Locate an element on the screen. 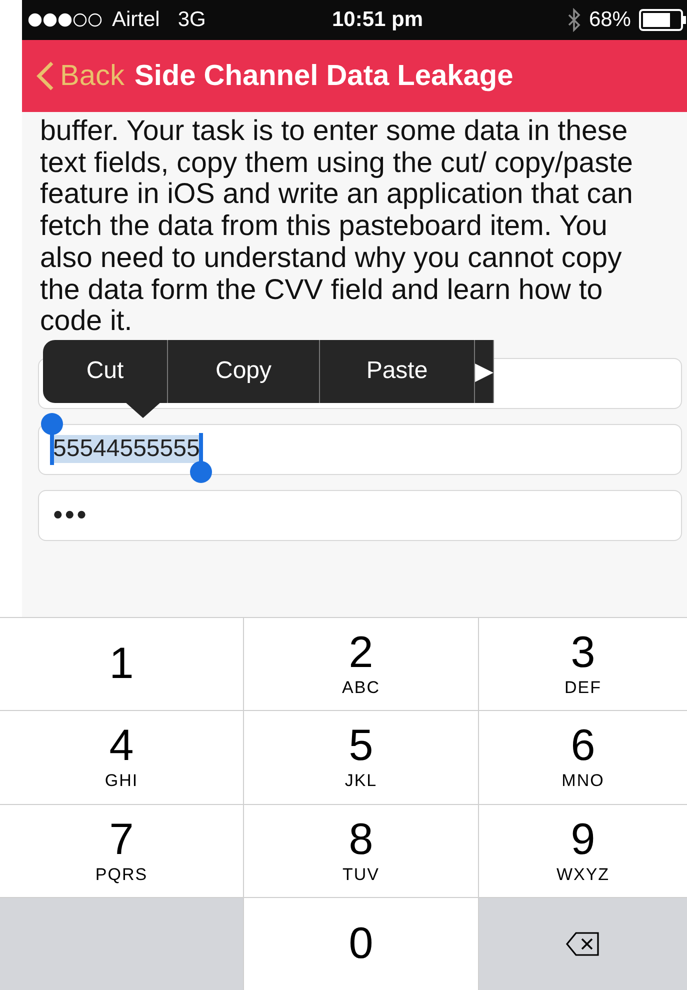 This screenshot has width=687, height=990. carrier-name: Airtel is located at coordinates (136, 20).